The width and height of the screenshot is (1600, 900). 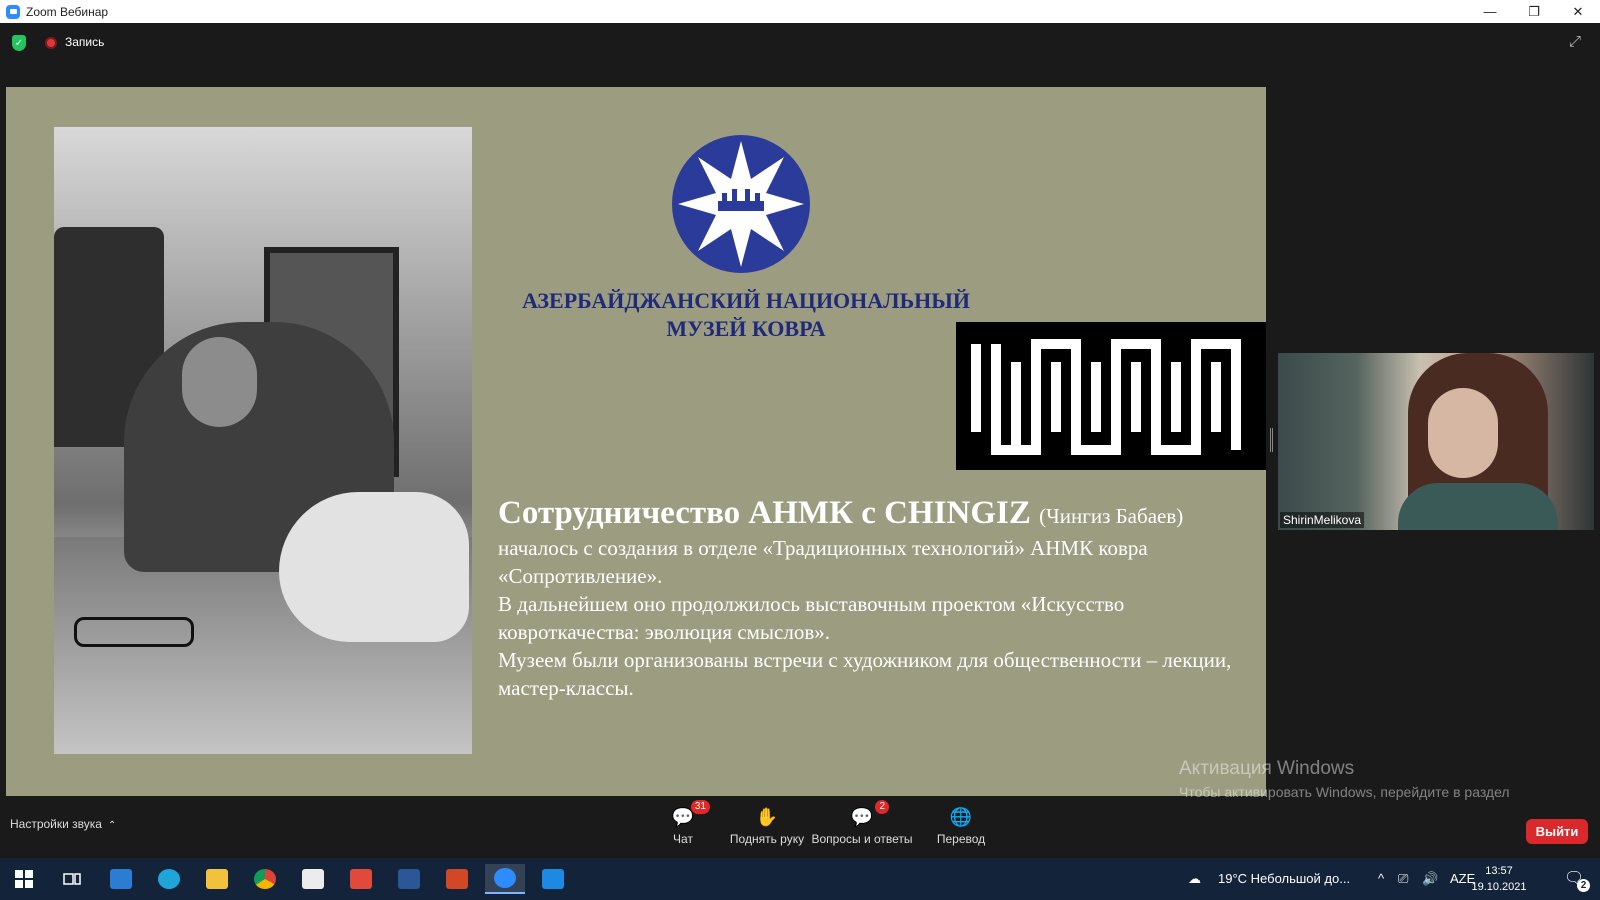 What do you see at coordinates (67, 11) in the screenshot?
I see `window-title: Zoom Вебинар` at bounding box center [67, 11].